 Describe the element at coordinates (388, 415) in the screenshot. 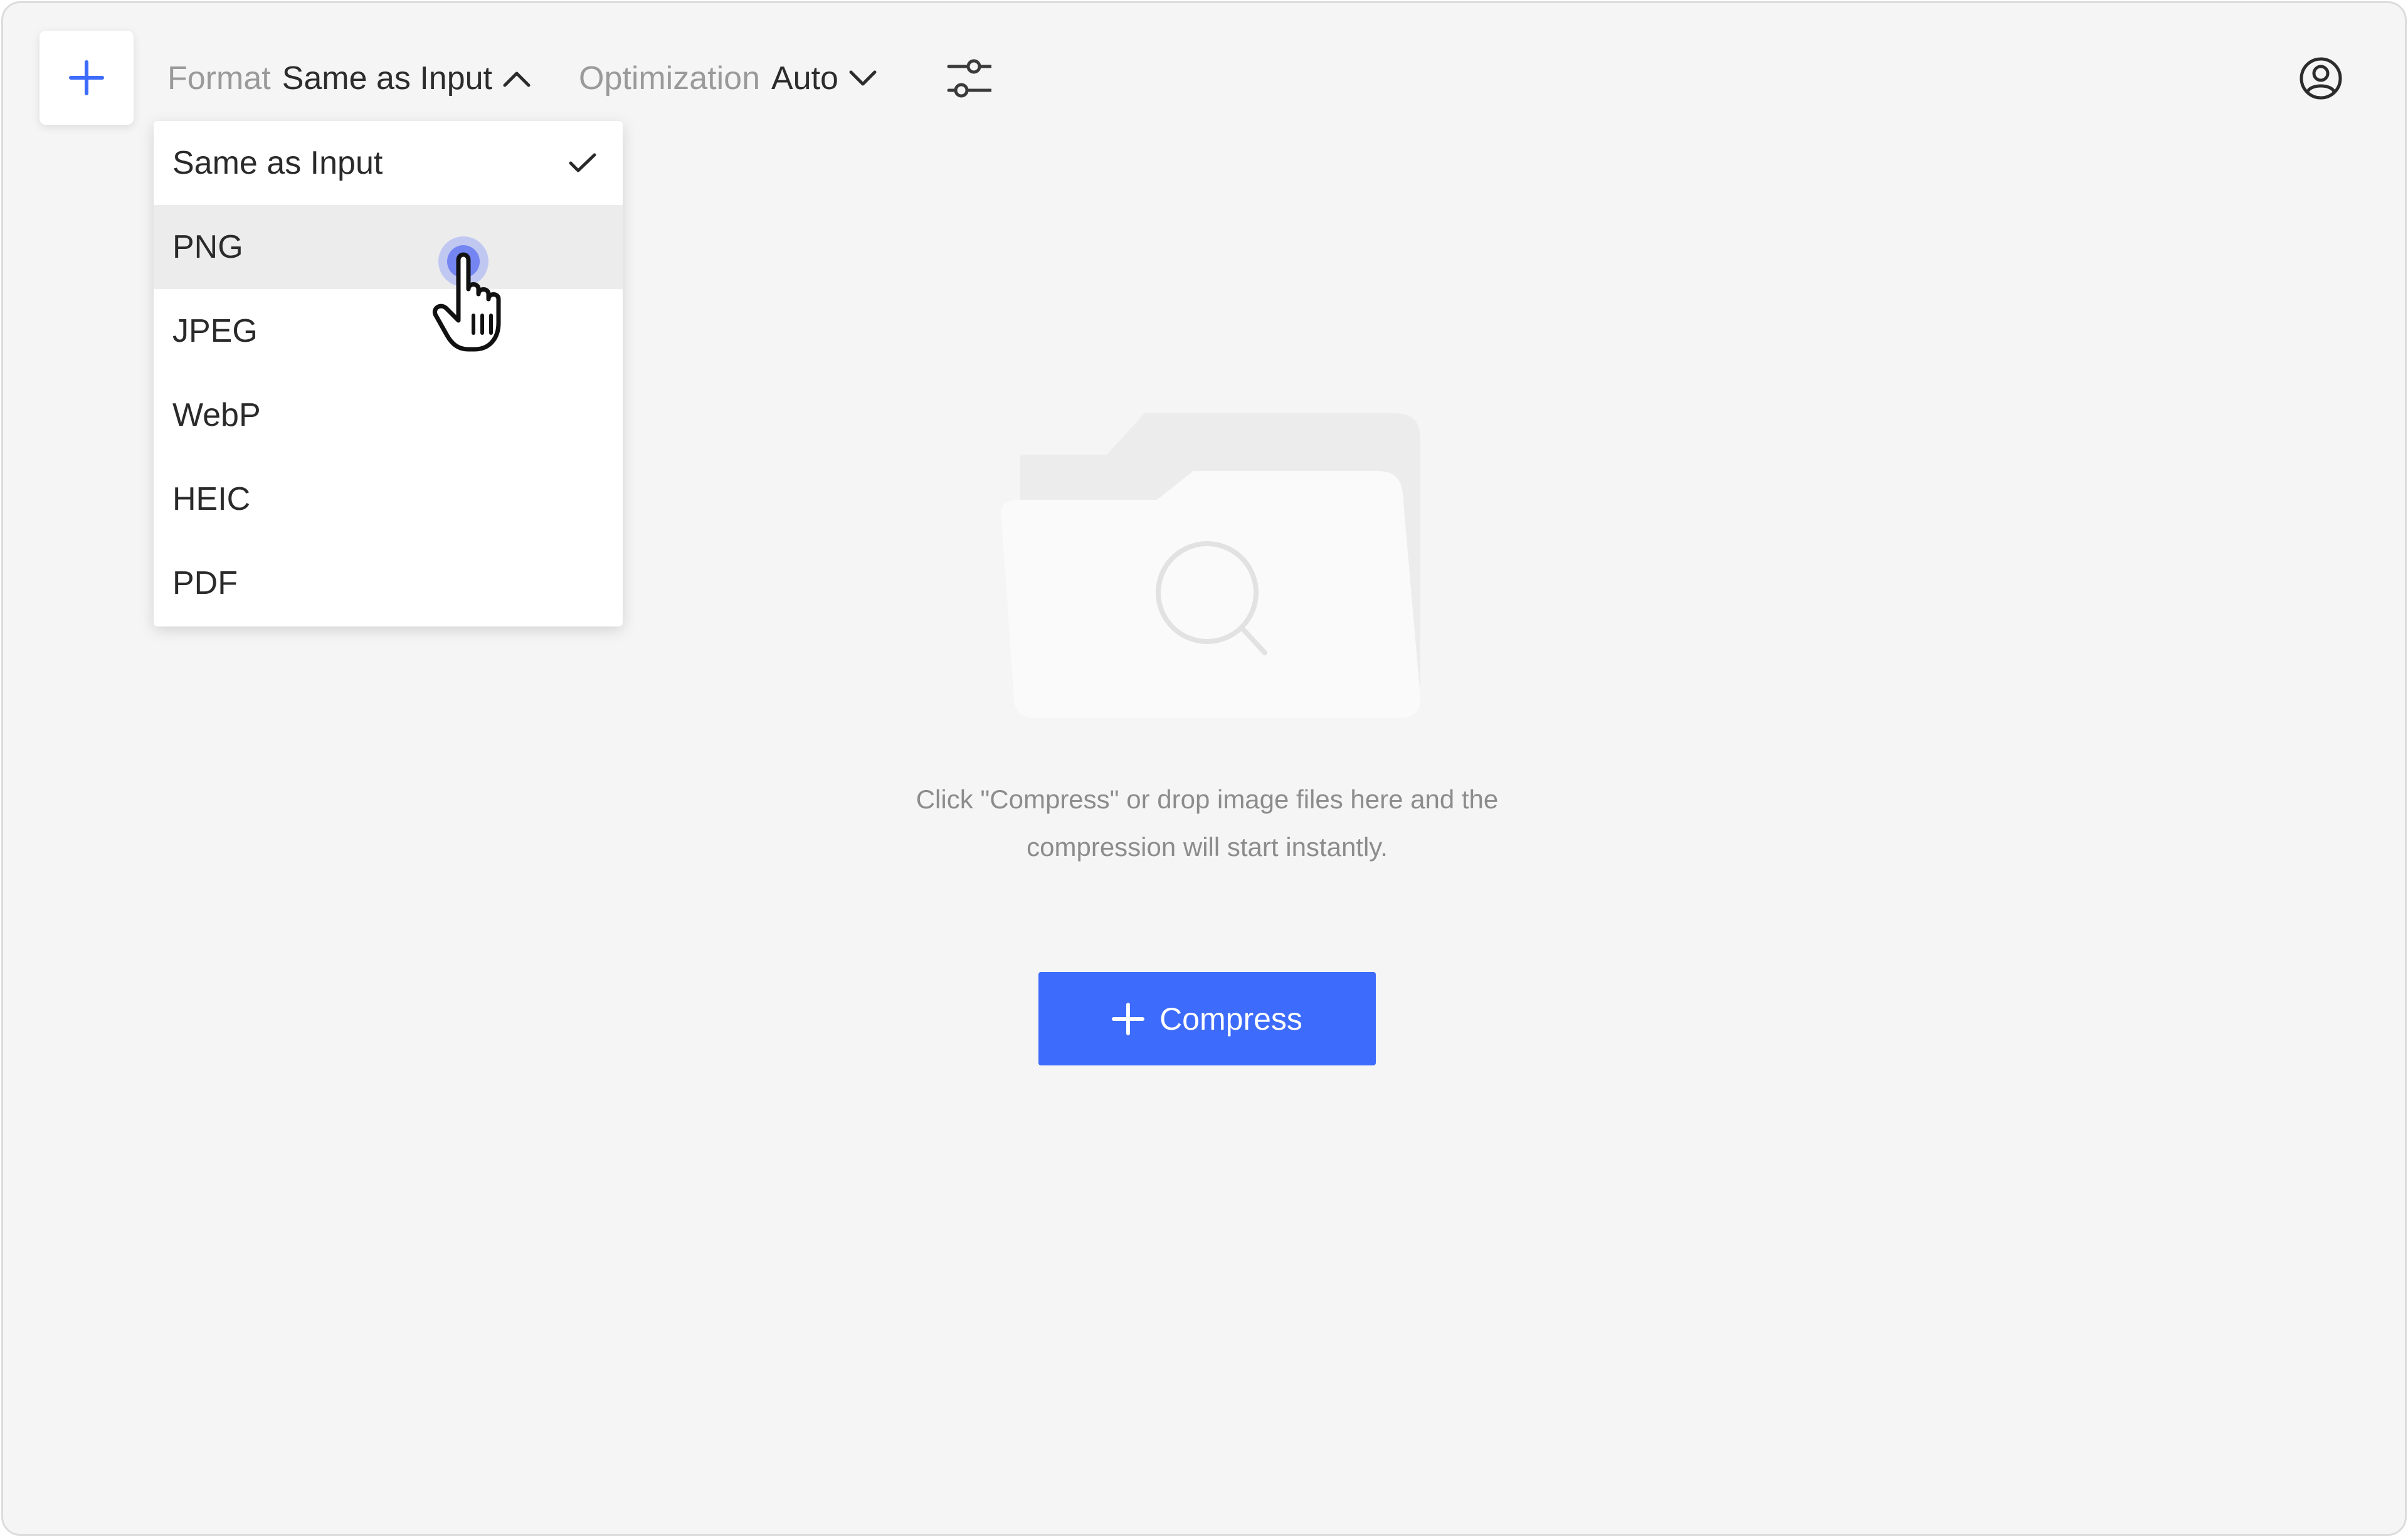

I see `format-option-webp: WebP` at that location.